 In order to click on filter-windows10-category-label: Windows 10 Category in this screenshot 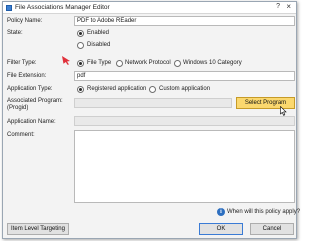, I will do `click(212, 63)`.